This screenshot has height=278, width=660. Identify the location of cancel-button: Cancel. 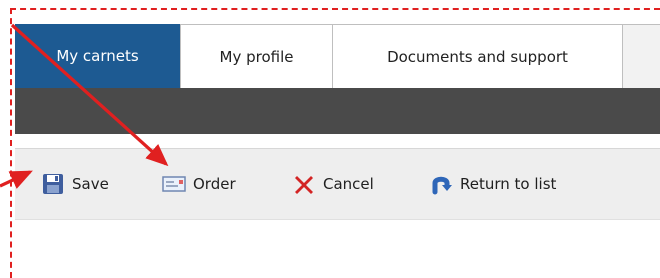
(333, 184).